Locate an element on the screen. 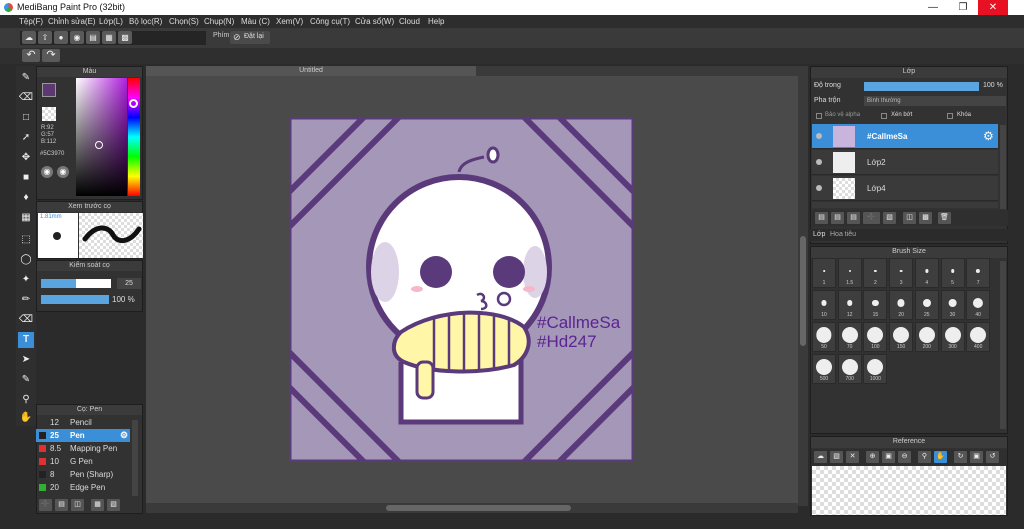  brush-size-cell: 20 is located at coordinates (901, 305).